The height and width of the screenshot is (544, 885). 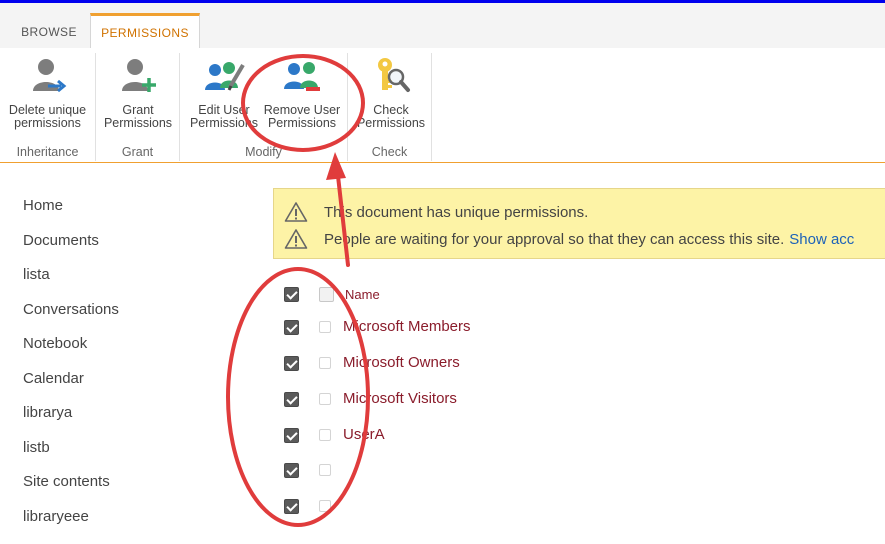 What do you see at coordinates (821, 239) in the screenshot?
I see `show-access-requests-link: Show acc` at bounding box center [821, 239].